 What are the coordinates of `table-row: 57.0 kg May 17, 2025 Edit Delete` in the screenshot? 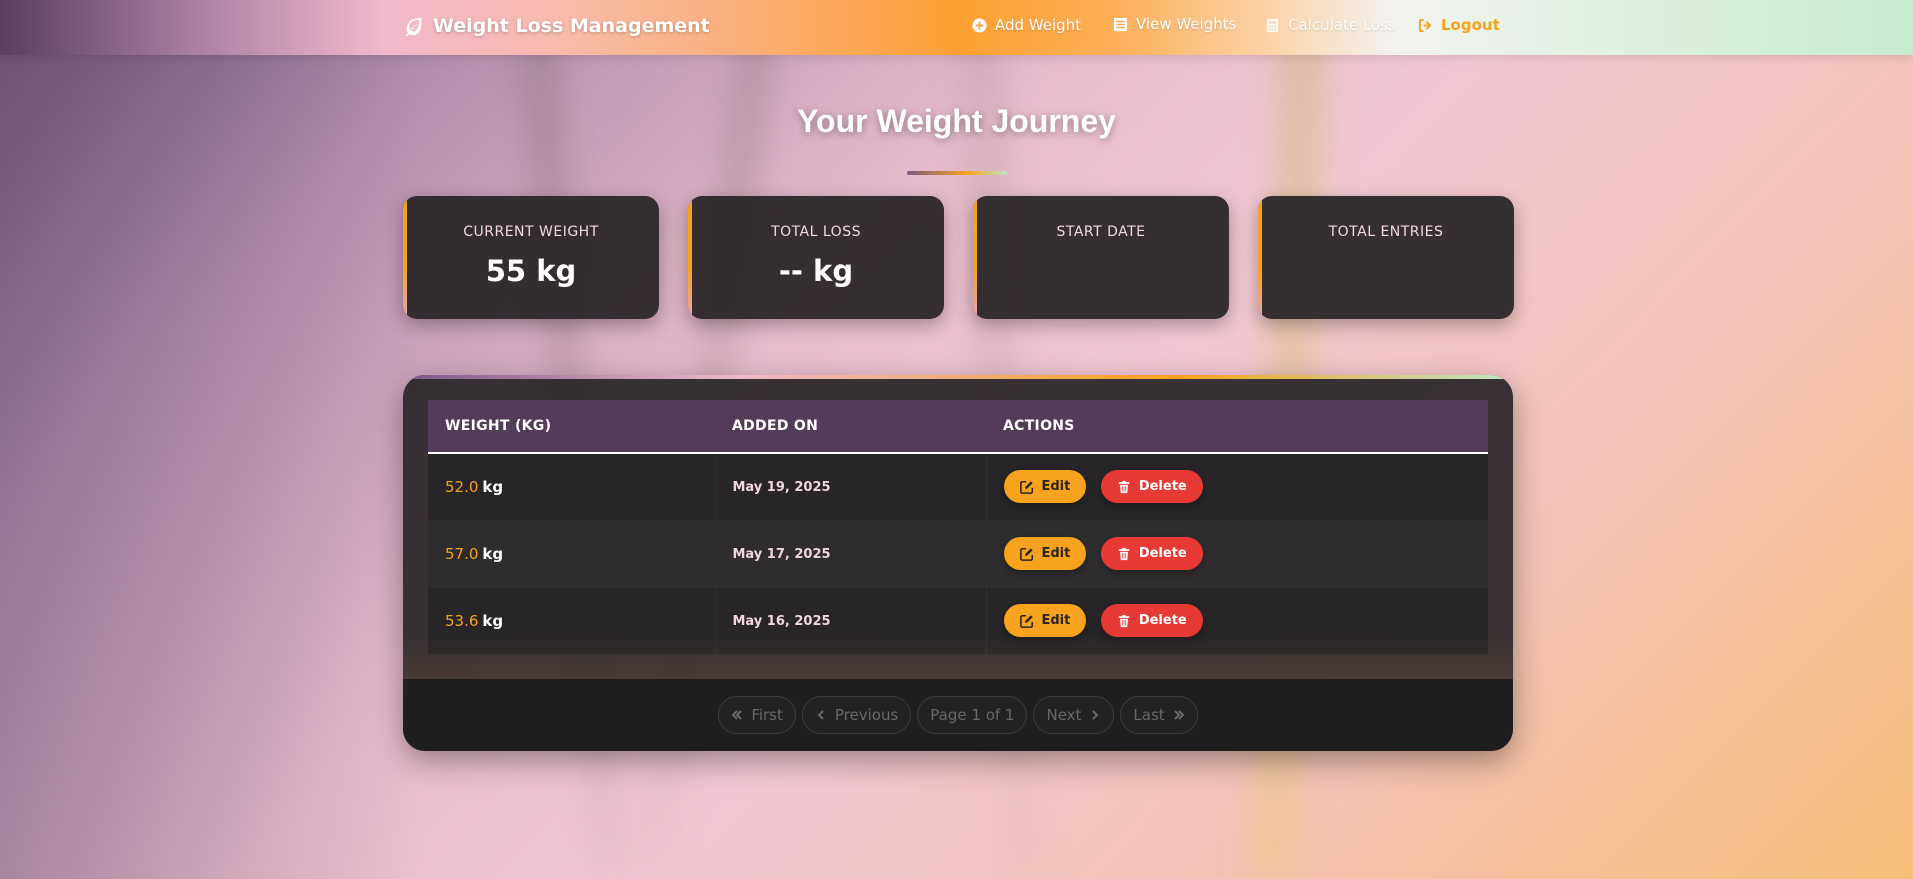 It's located at (958, 554).